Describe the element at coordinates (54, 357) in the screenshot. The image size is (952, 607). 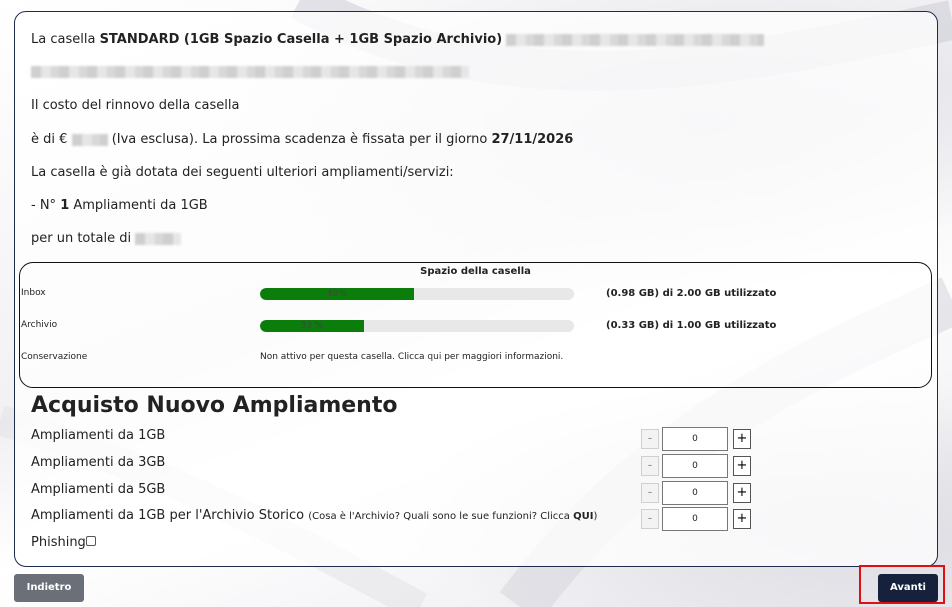
I see `conservation-label: Conservazione` at that location.